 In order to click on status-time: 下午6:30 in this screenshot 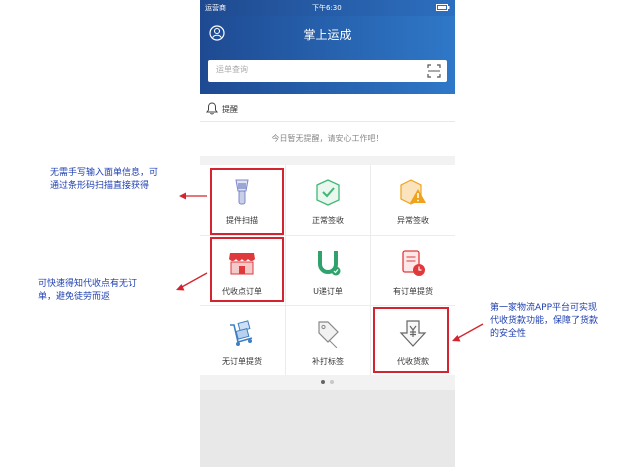, I will do `click(327, 8)`.